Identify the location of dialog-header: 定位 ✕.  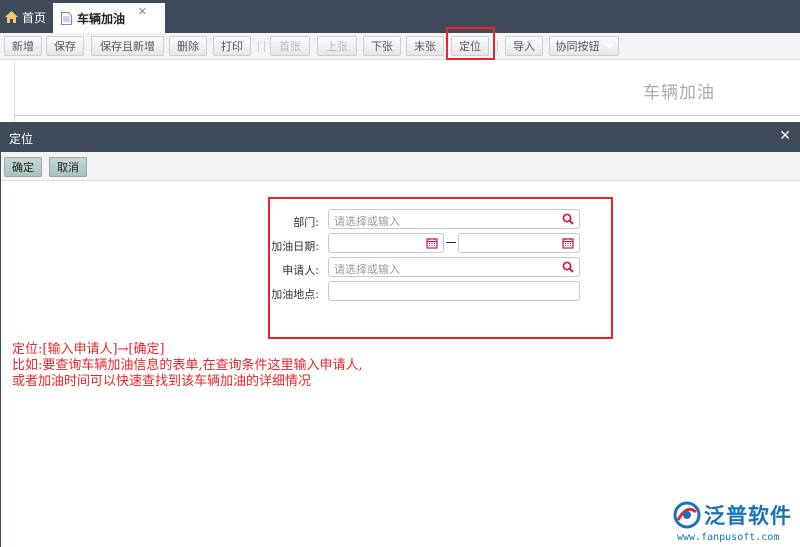
(400, 137).